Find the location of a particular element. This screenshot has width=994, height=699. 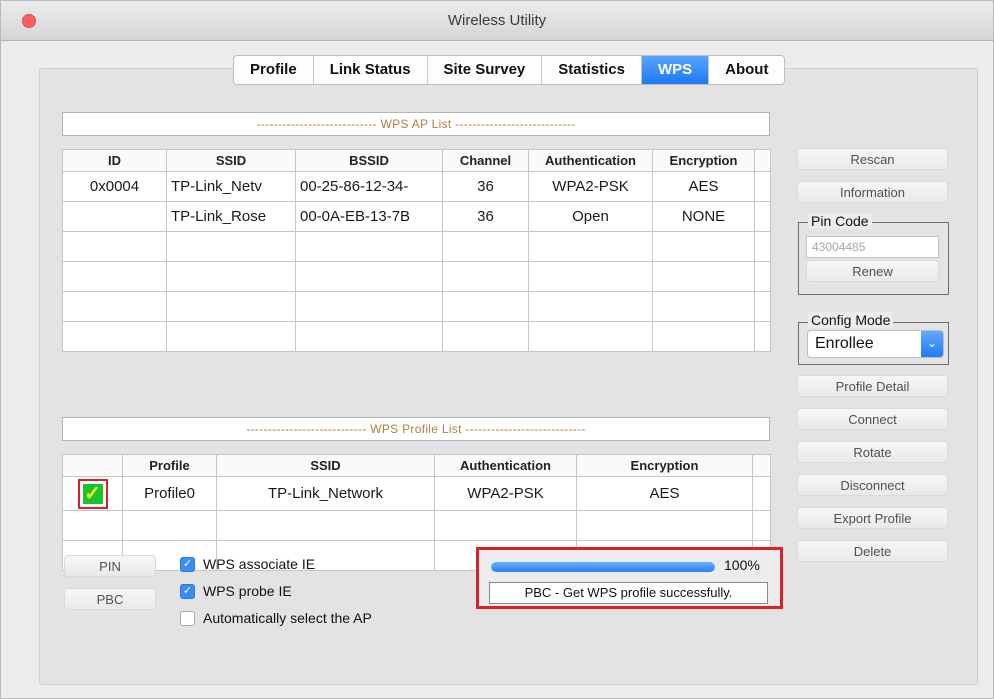

ap-col-id: ID is located at coordinates (114, 160).